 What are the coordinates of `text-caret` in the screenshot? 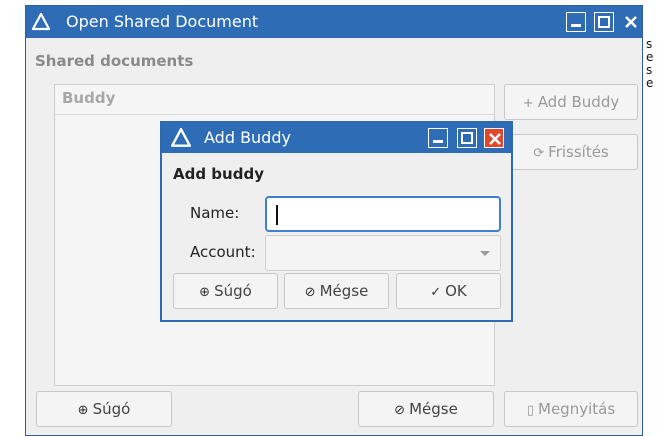 It's located at (277, 215).